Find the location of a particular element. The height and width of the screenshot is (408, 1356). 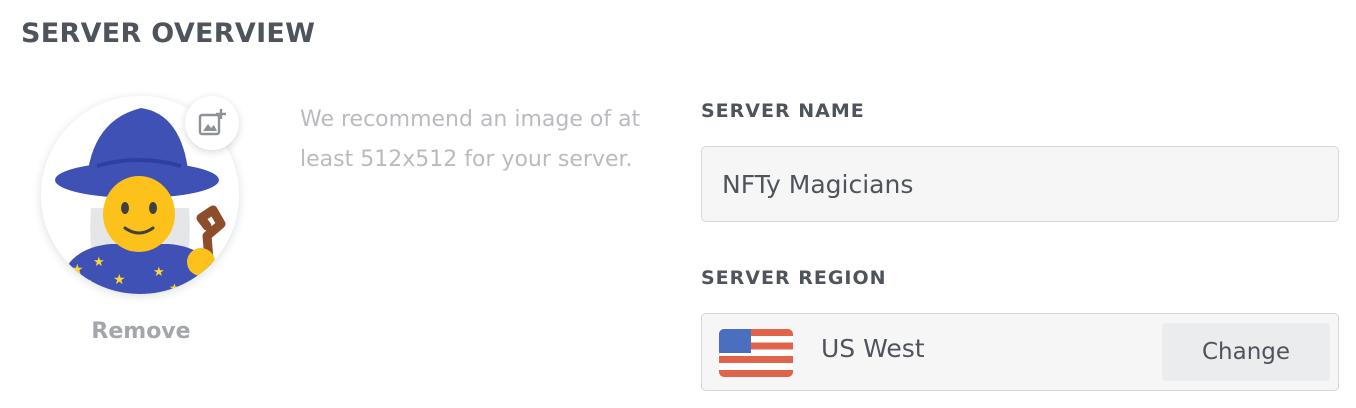

server-region-label: SERVER REGION is located at coordinates (794, 278).